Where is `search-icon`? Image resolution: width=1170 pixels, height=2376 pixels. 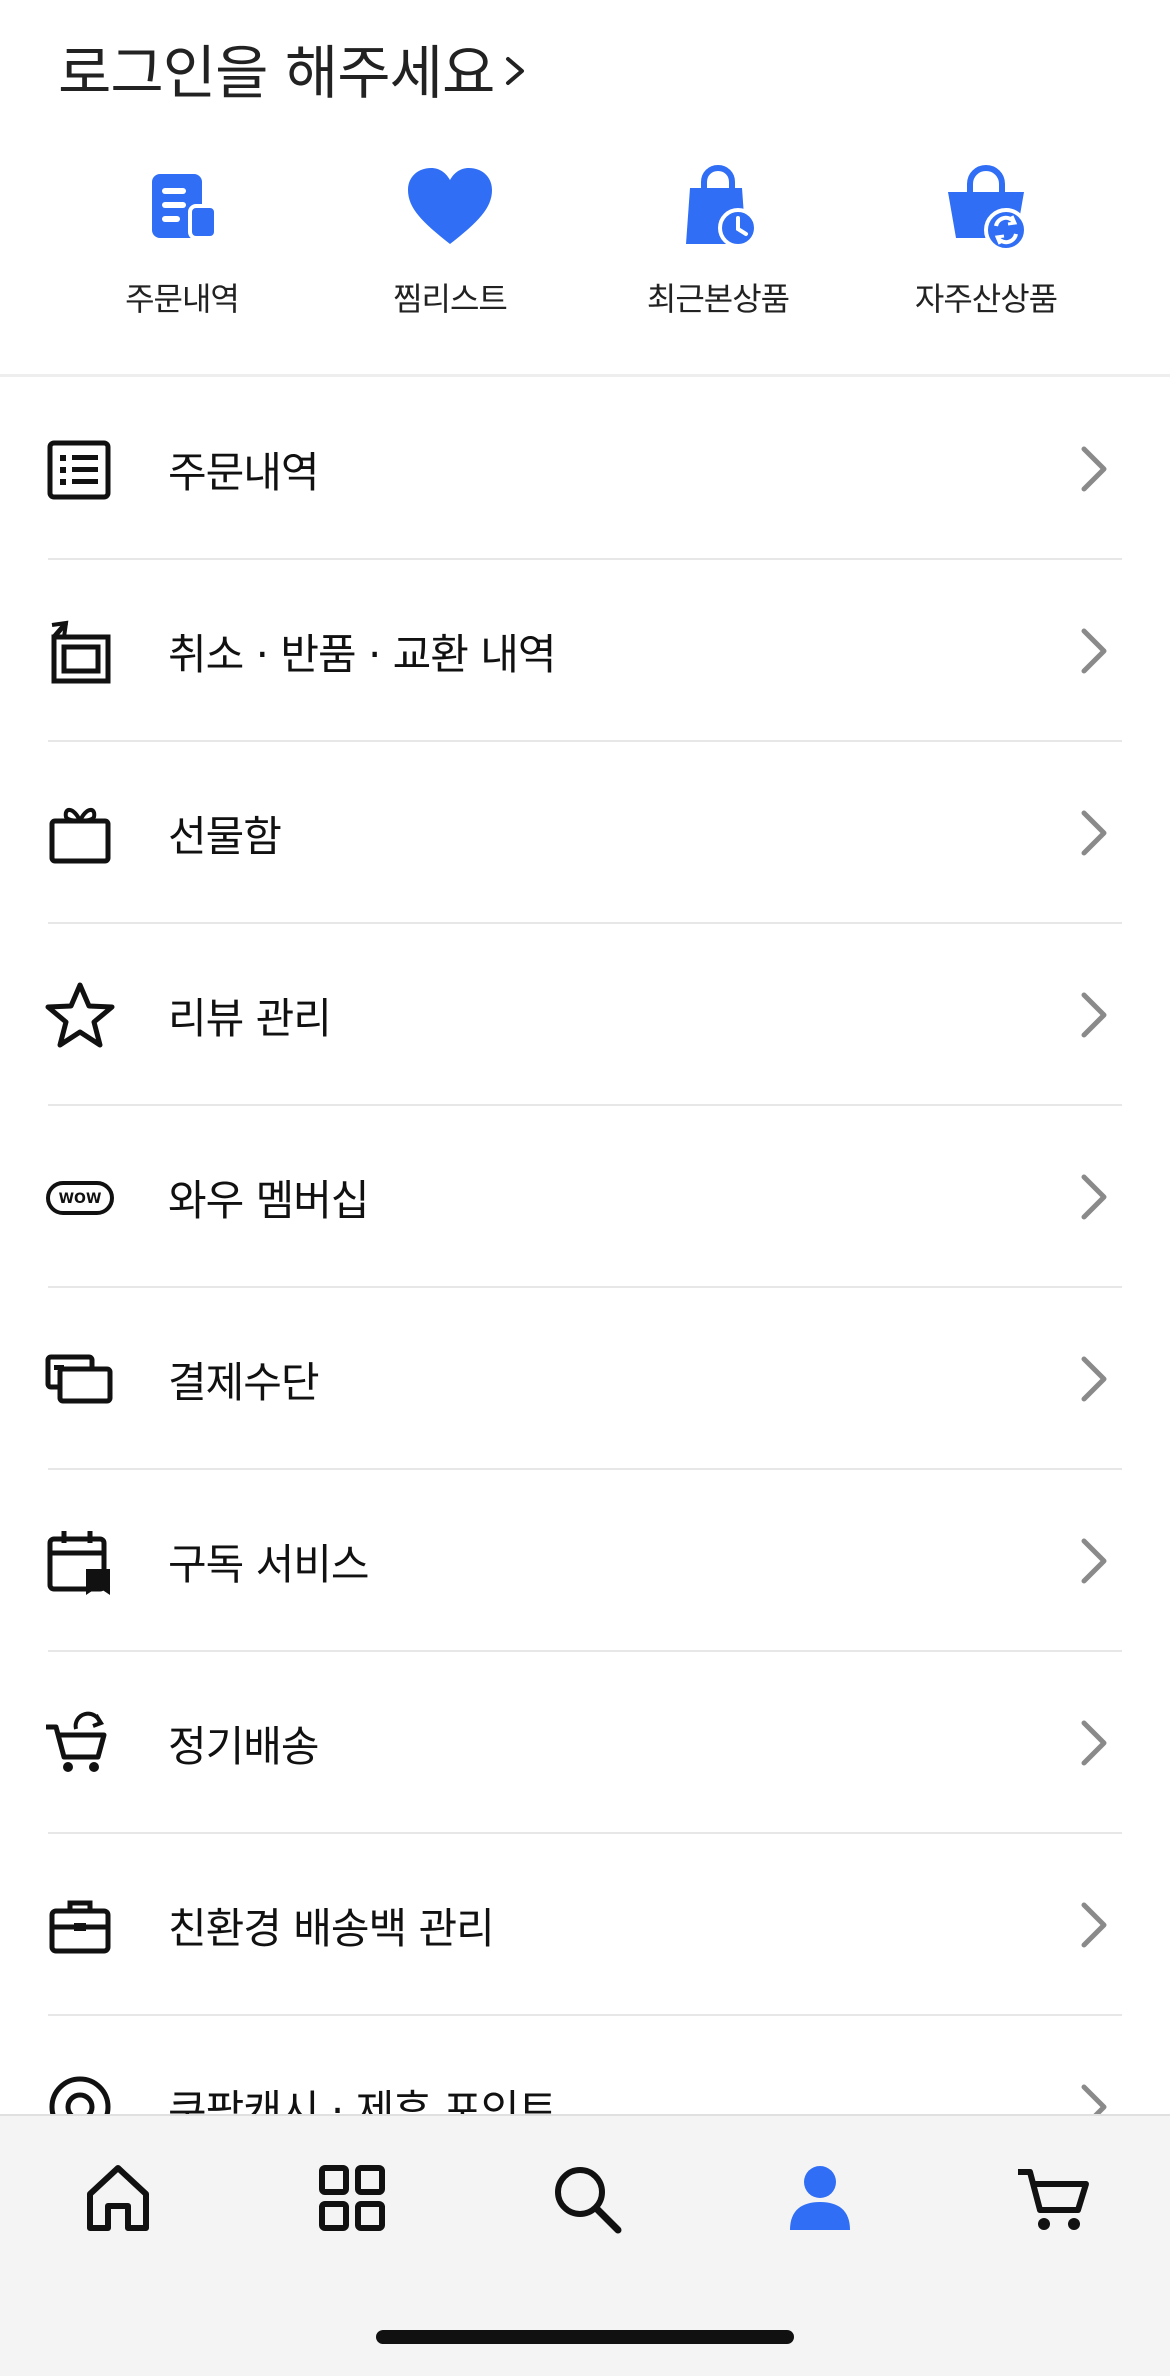
search-icon is located at coordinates (586, 2198).